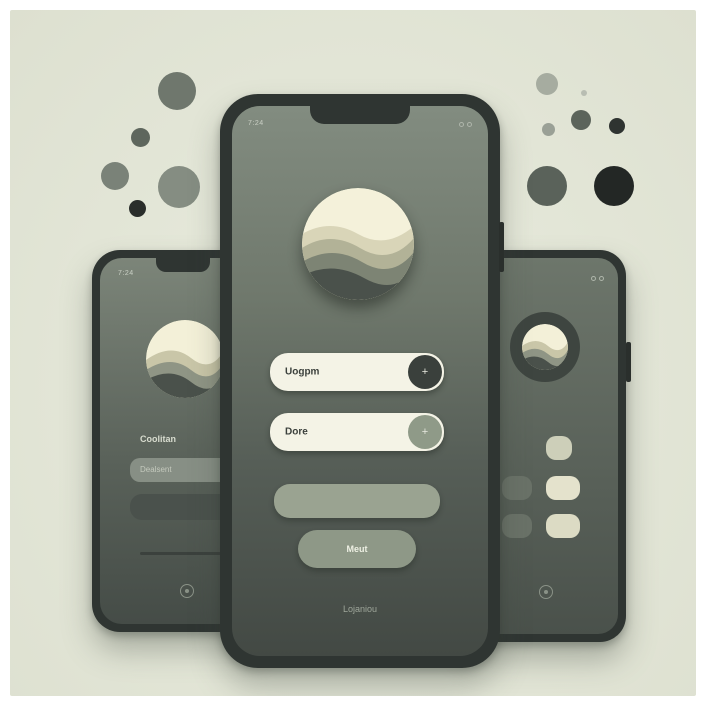 The height and width of the screenshot is (706, 706). Describe the element at coordinates (628, 362) in the screenshot. I see `right-side-button` at that location.